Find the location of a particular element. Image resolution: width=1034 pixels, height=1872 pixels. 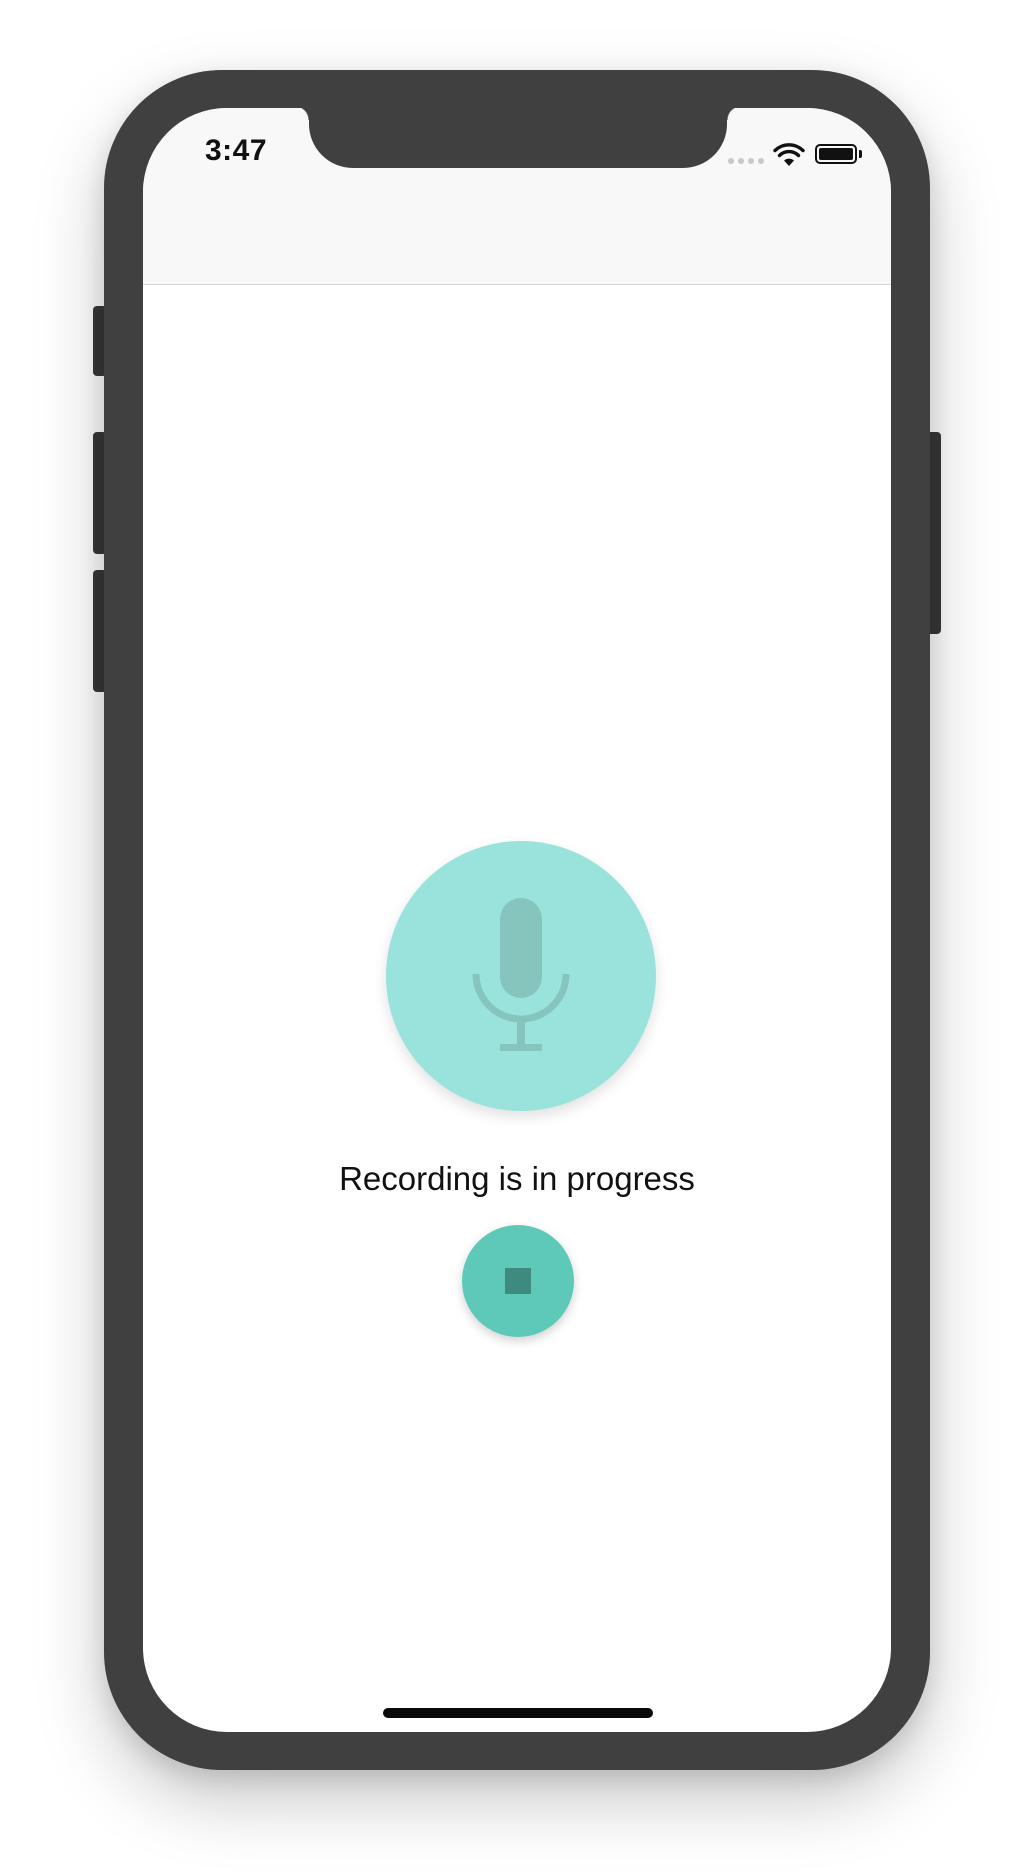

notch is located at coordinates (518, 138).